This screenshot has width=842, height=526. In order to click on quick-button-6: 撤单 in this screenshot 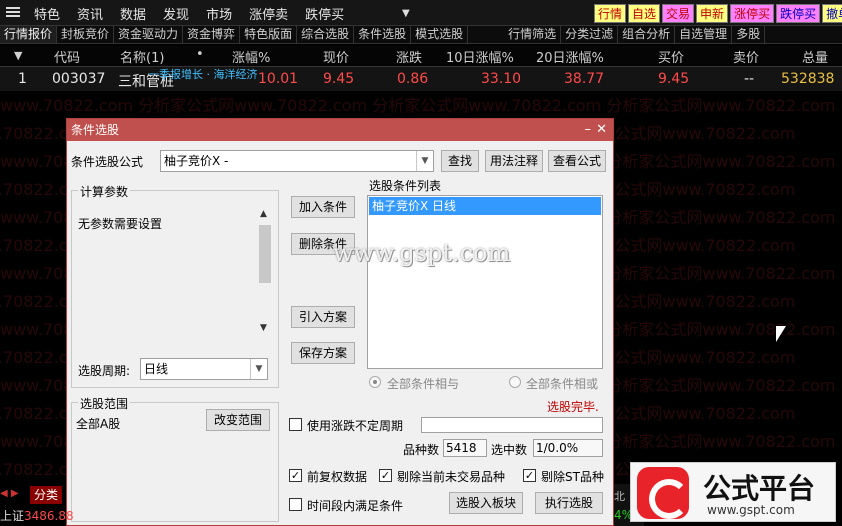, I will do `click(832, 13)`.